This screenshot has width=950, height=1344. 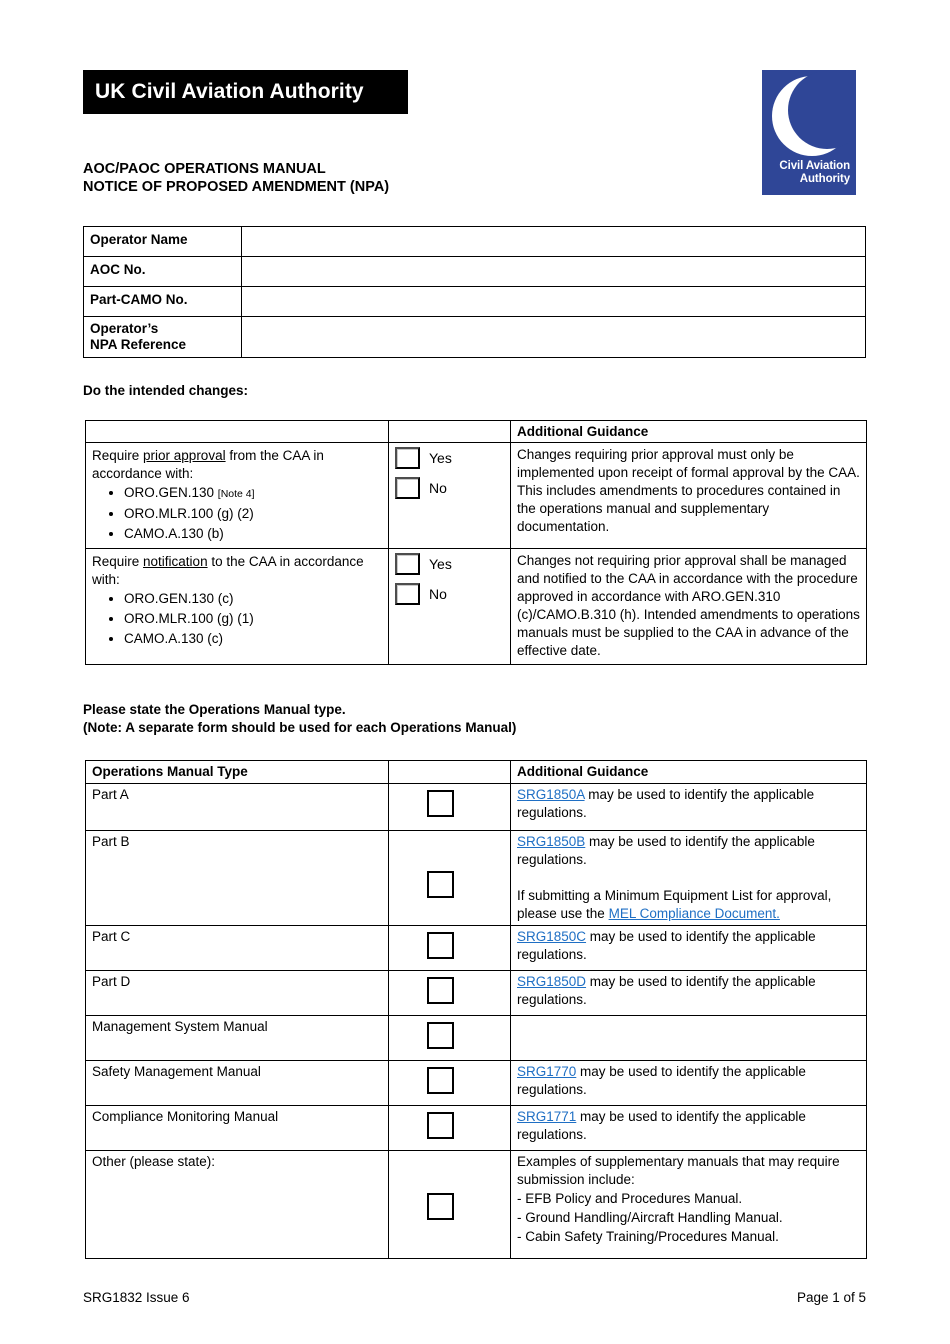 What do you see at coordinates (174, 533) in the screenshot?
I see `reference-text: CAMO.A.130 (b)` at bounding box center [174, 533].